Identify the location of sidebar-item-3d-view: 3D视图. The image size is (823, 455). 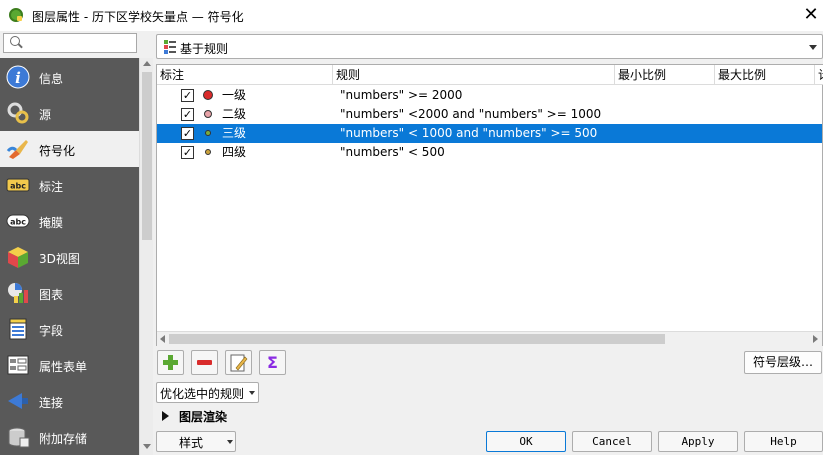
(69, 257).